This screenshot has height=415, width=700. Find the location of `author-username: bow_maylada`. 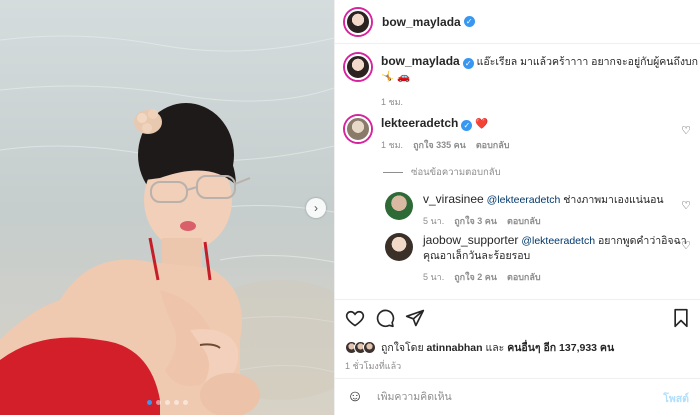

author-username: bow_maylada is located at coordinates (421, 22).